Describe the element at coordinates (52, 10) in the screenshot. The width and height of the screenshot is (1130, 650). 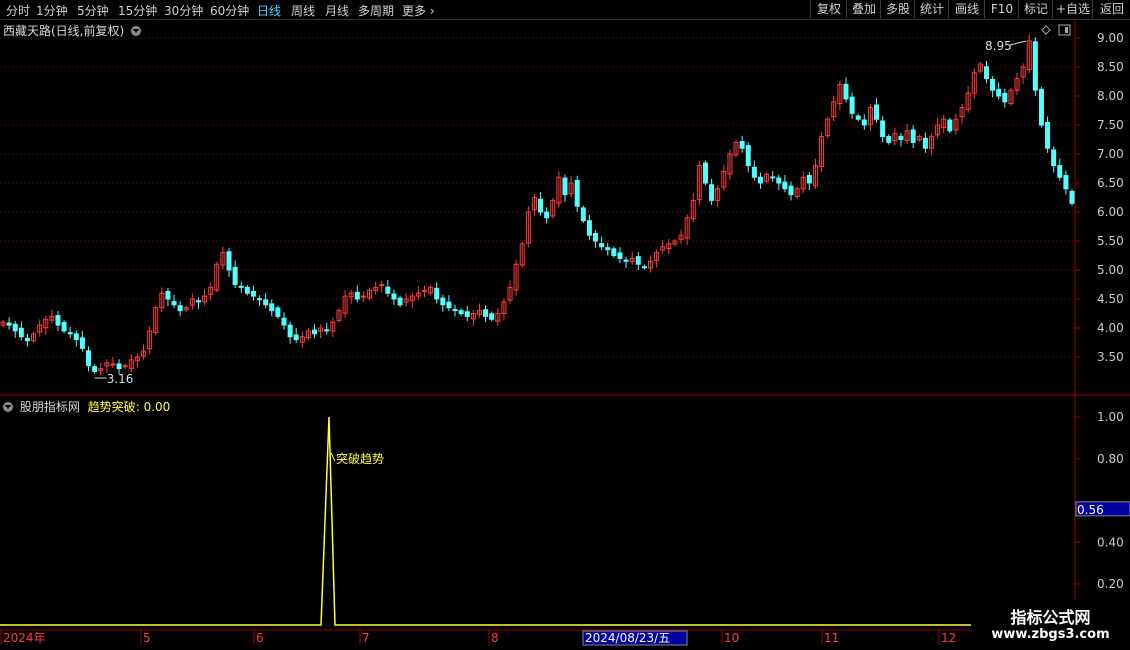
I see `tab-period-1min: 1分钟` at that location.